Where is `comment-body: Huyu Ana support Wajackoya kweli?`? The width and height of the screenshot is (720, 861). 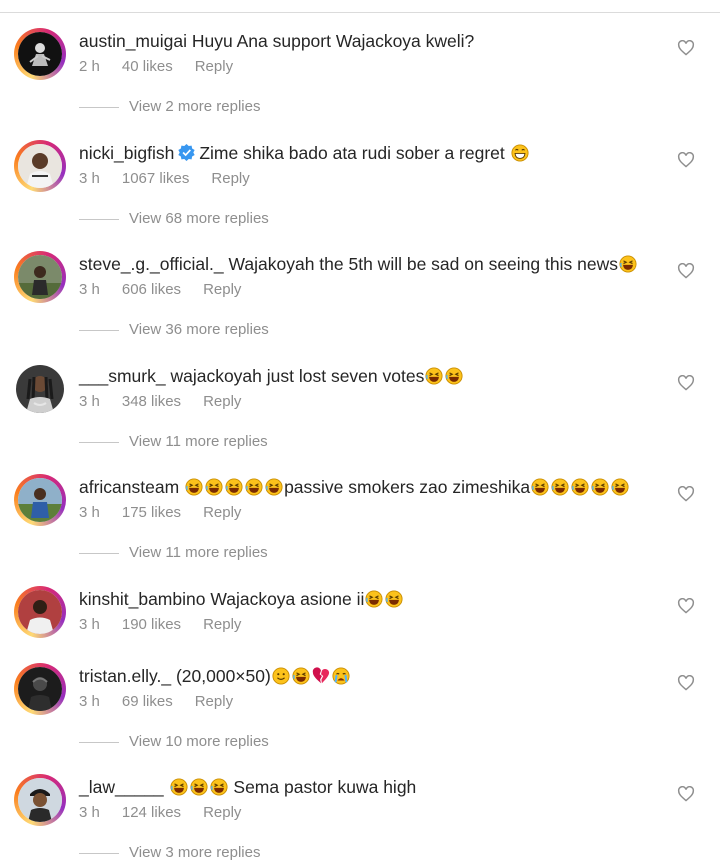
comment-body: Huyu Ana support Wajackoya kweli? is located at coordinates (333, 41).